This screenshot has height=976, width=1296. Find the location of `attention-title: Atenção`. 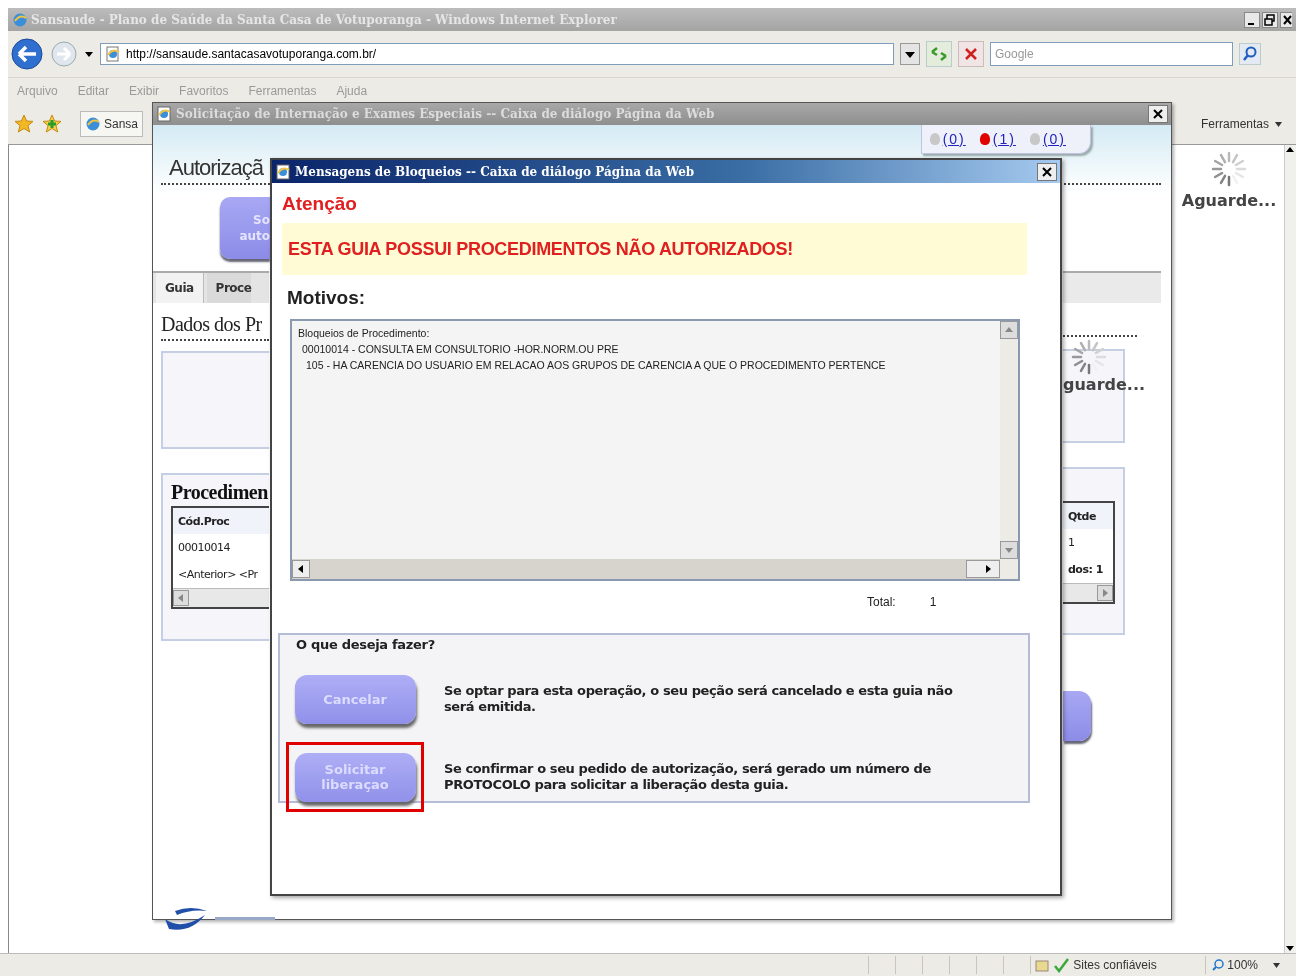

attention-title: Atenção is located at coordinates (320, 204).